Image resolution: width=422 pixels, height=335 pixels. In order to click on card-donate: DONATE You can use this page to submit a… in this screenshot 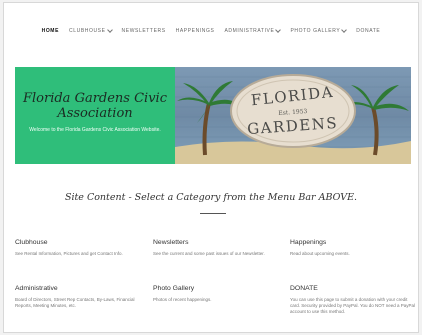, I will do `click(354, 300)`.